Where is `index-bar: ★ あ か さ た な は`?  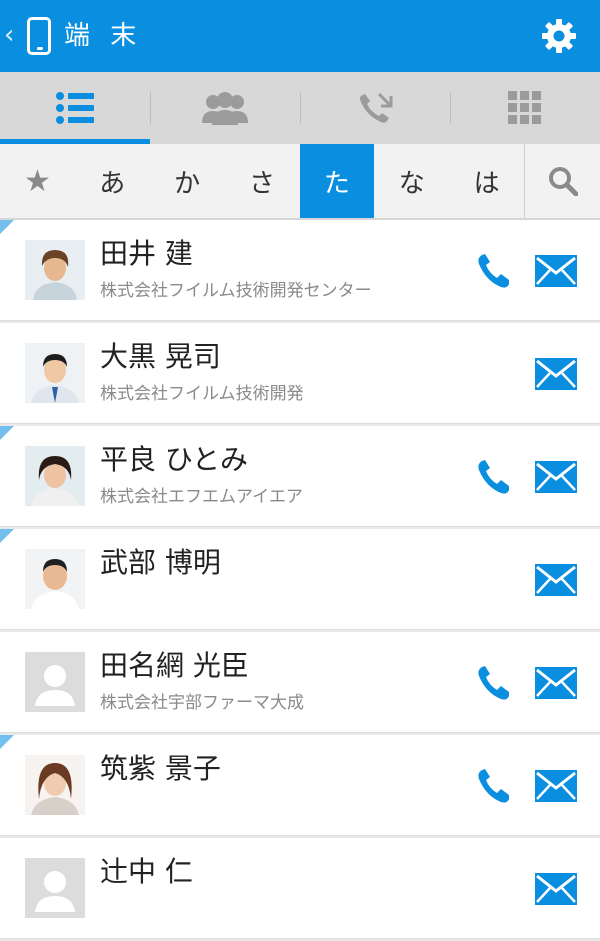
index-bar: ★ あ か さ た な は is located at coordinates (300, 182).